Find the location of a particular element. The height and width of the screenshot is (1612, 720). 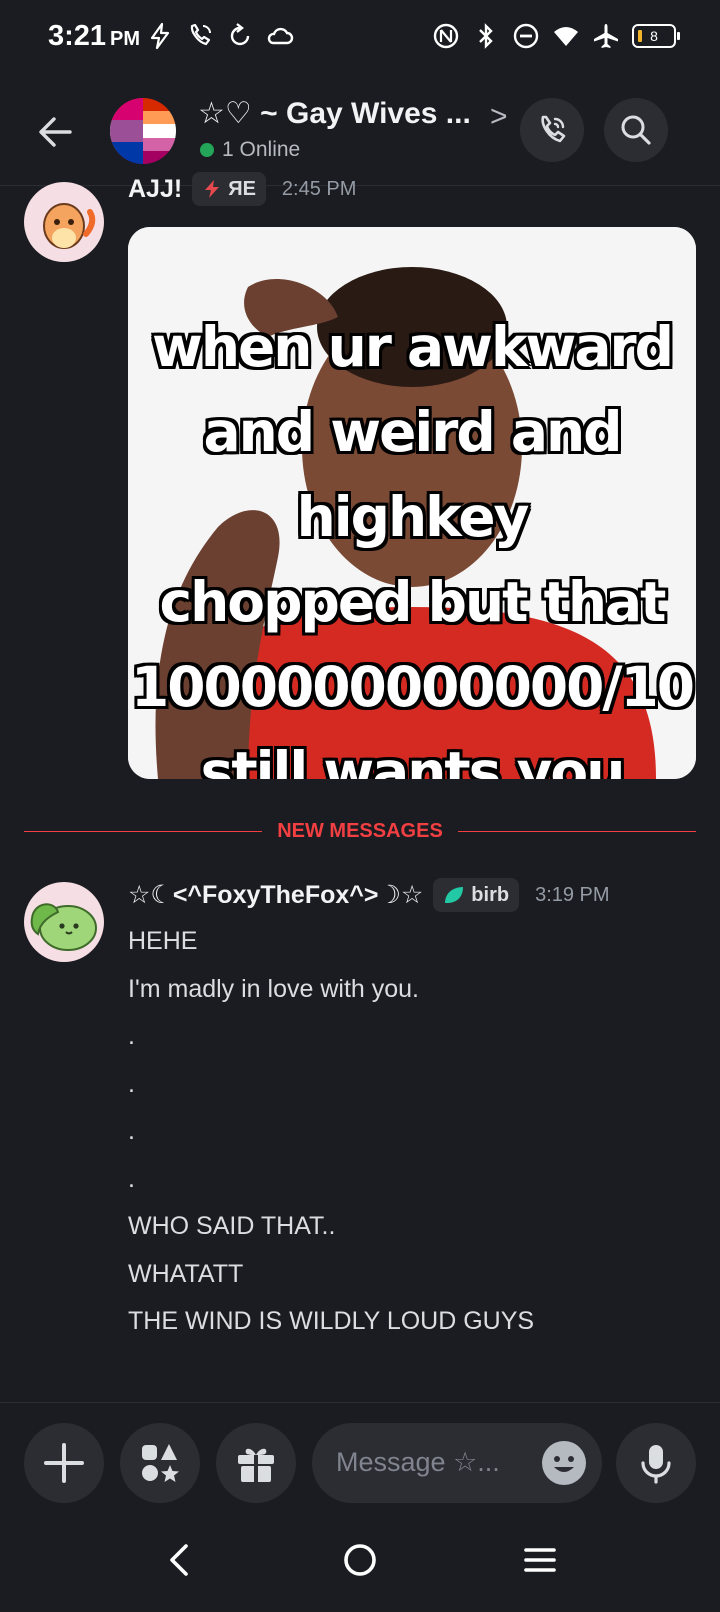

channel-header: ☆♡ ~ Gay Wives ... > 1 Online is located at coordinates (360, 132).